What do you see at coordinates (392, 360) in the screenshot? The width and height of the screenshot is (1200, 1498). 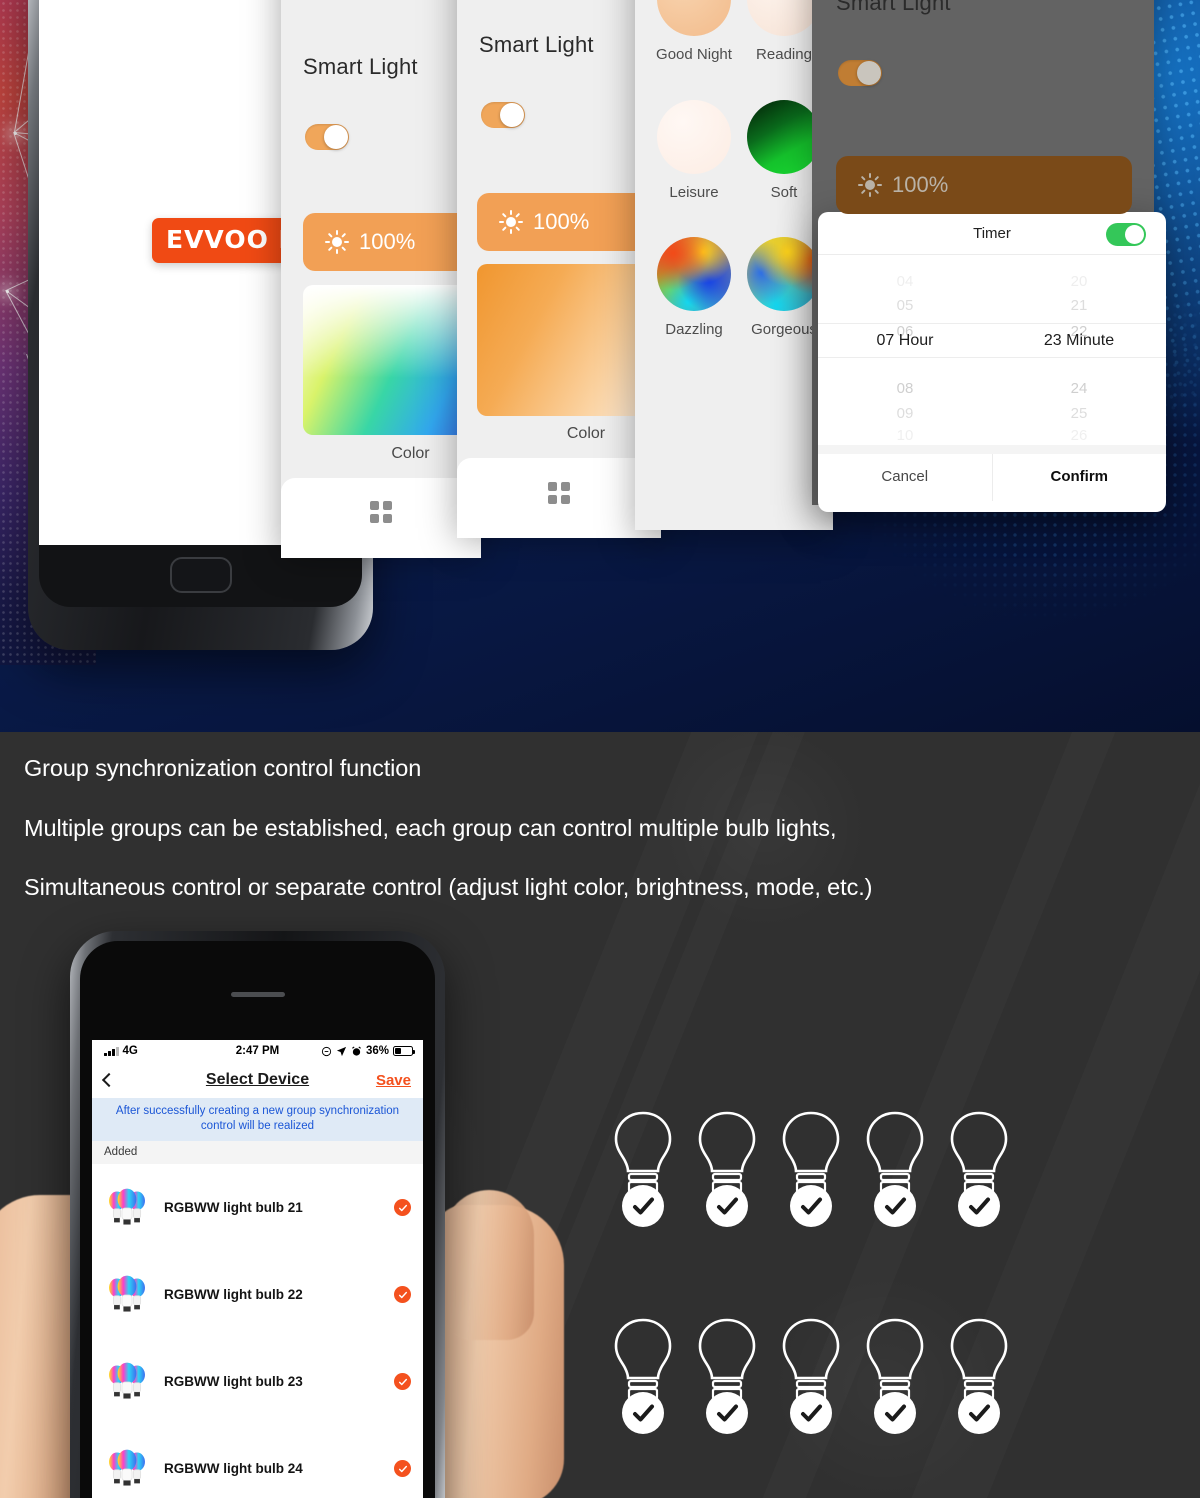 I see `card1-color-picker` at bounding box center [392, 360].